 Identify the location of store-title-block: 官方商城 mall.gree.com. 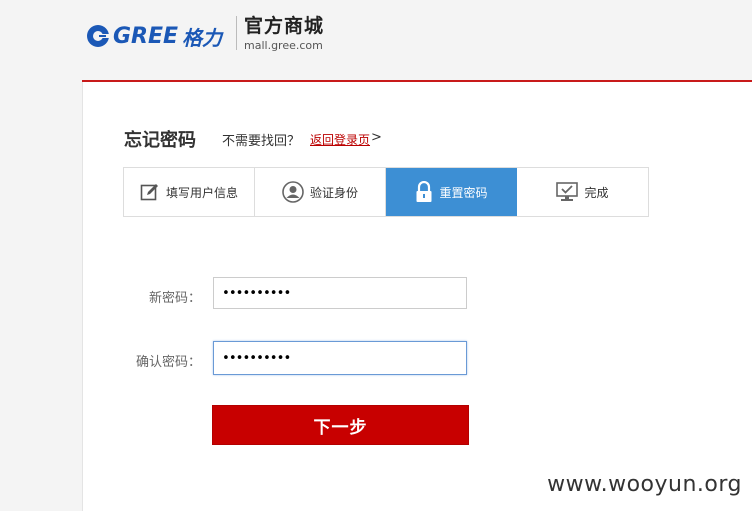
(284, 33).